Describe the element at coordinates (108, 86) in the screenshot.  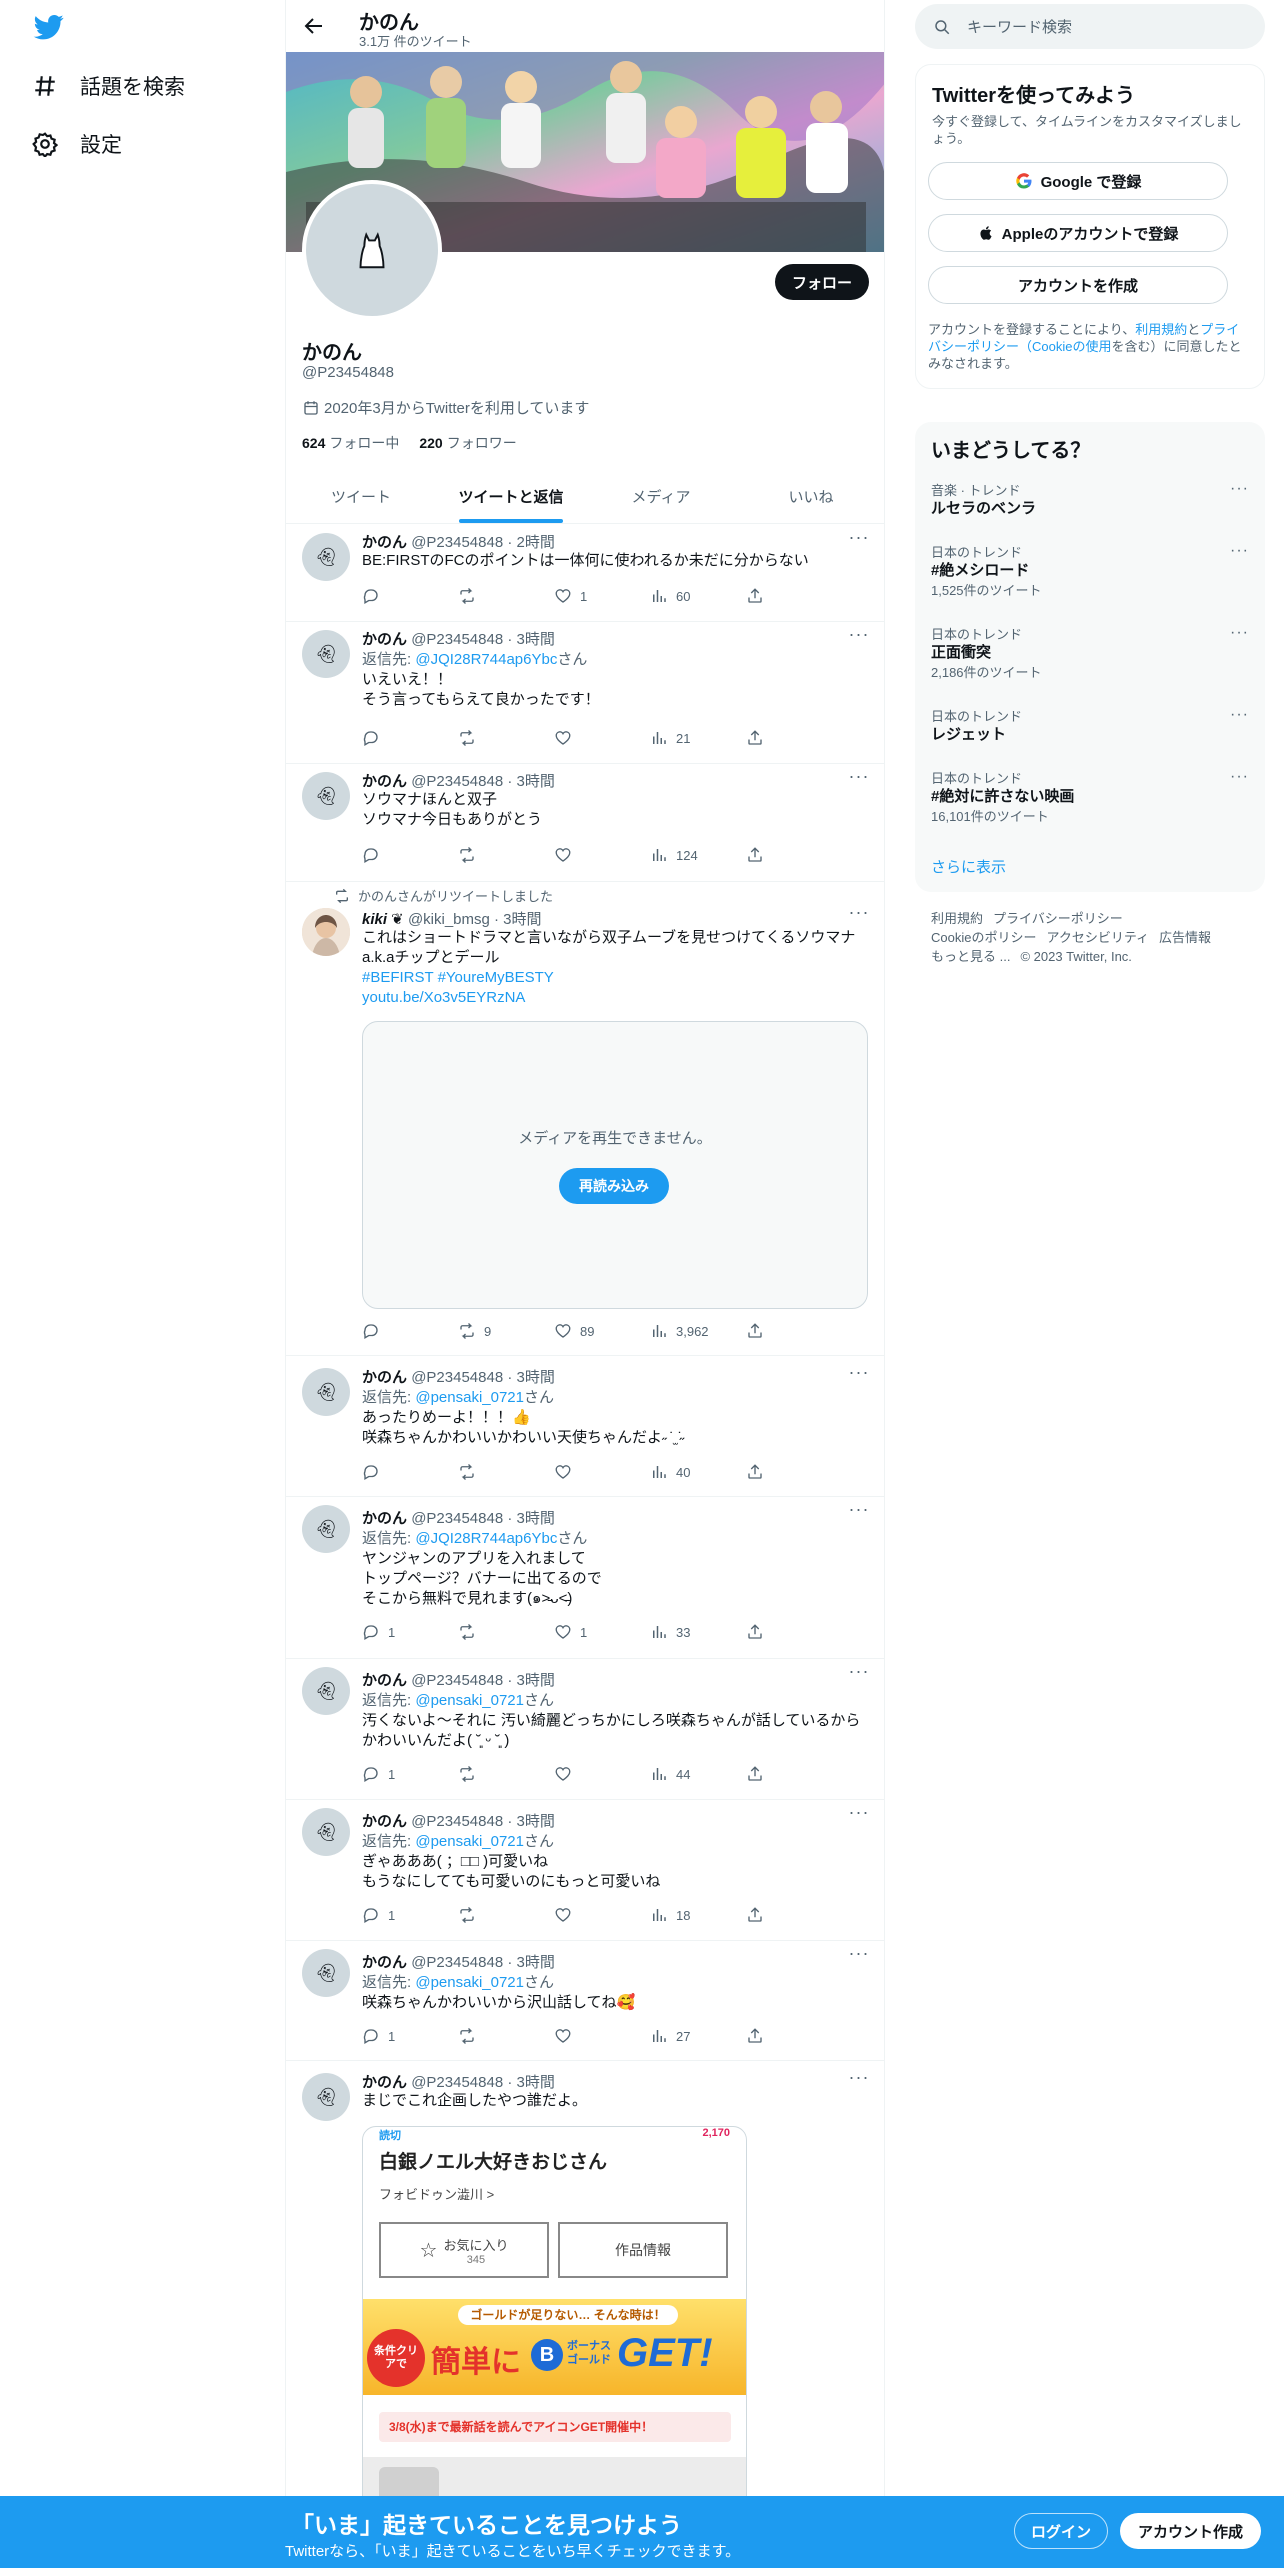
I see `nav-explore: 話題を検索` at that location.